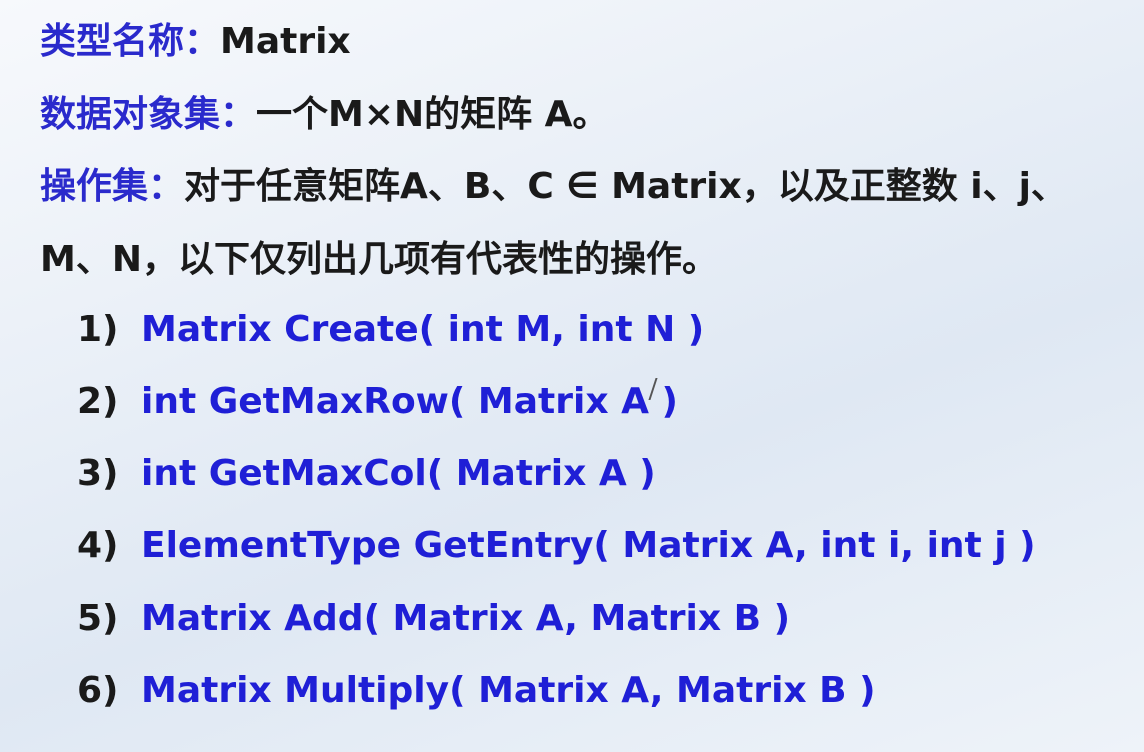 This screenshot has width=1144, height=752. I want to click on operation-set-description-line1: 对于任意矩阵A、B、C ∈ Matrix，以及正整数 i、j、, so click(625, 186).